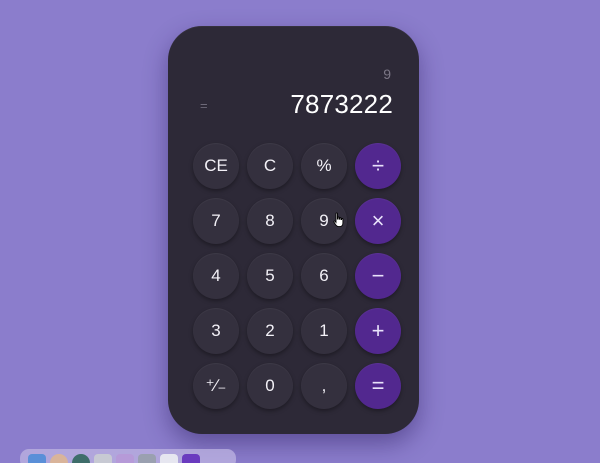 The height and width of the screenshot is (463, 600). What do you see at coordinates (341, 104) in the screenshot?
I see `result-display: 7873222` at bounding box center [341, 104].